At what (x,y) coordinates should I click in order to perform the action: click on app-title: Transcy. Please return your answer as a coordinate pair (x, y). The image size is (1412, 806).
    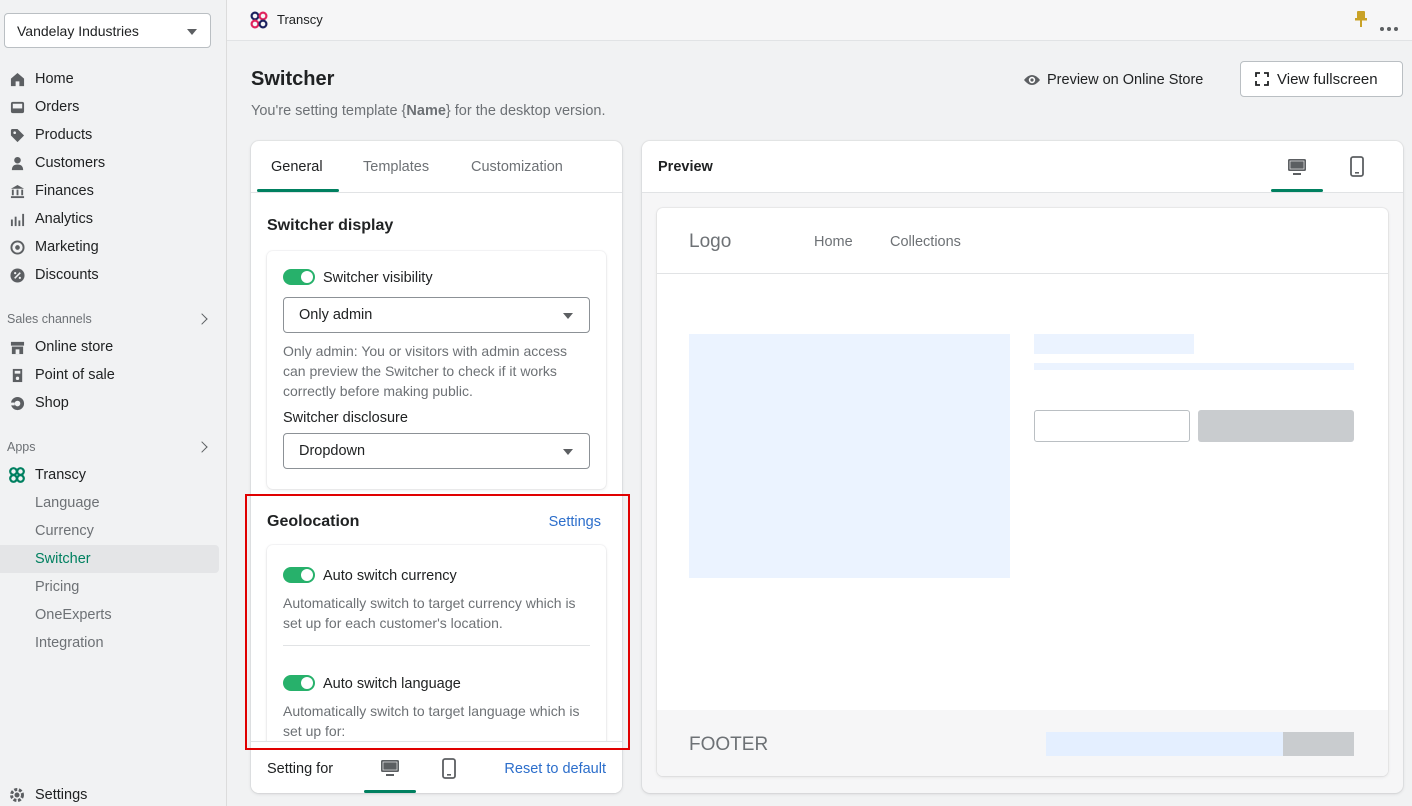
    Looking at the image, I should click on (300, 19).